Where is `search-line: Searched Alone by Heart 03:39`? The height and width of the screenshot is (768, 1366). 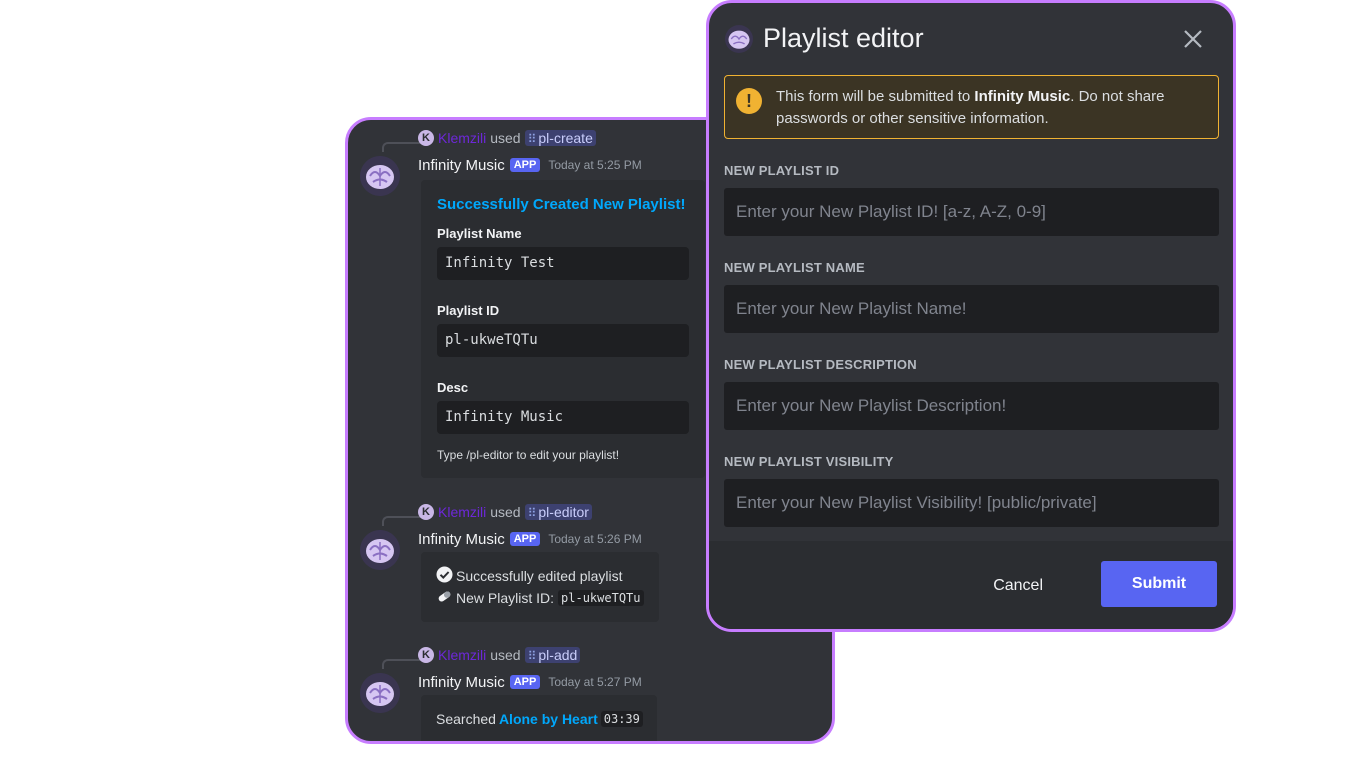
search-line: Searched Alone by Heart 03:39 is located at coordinates (546, 719).